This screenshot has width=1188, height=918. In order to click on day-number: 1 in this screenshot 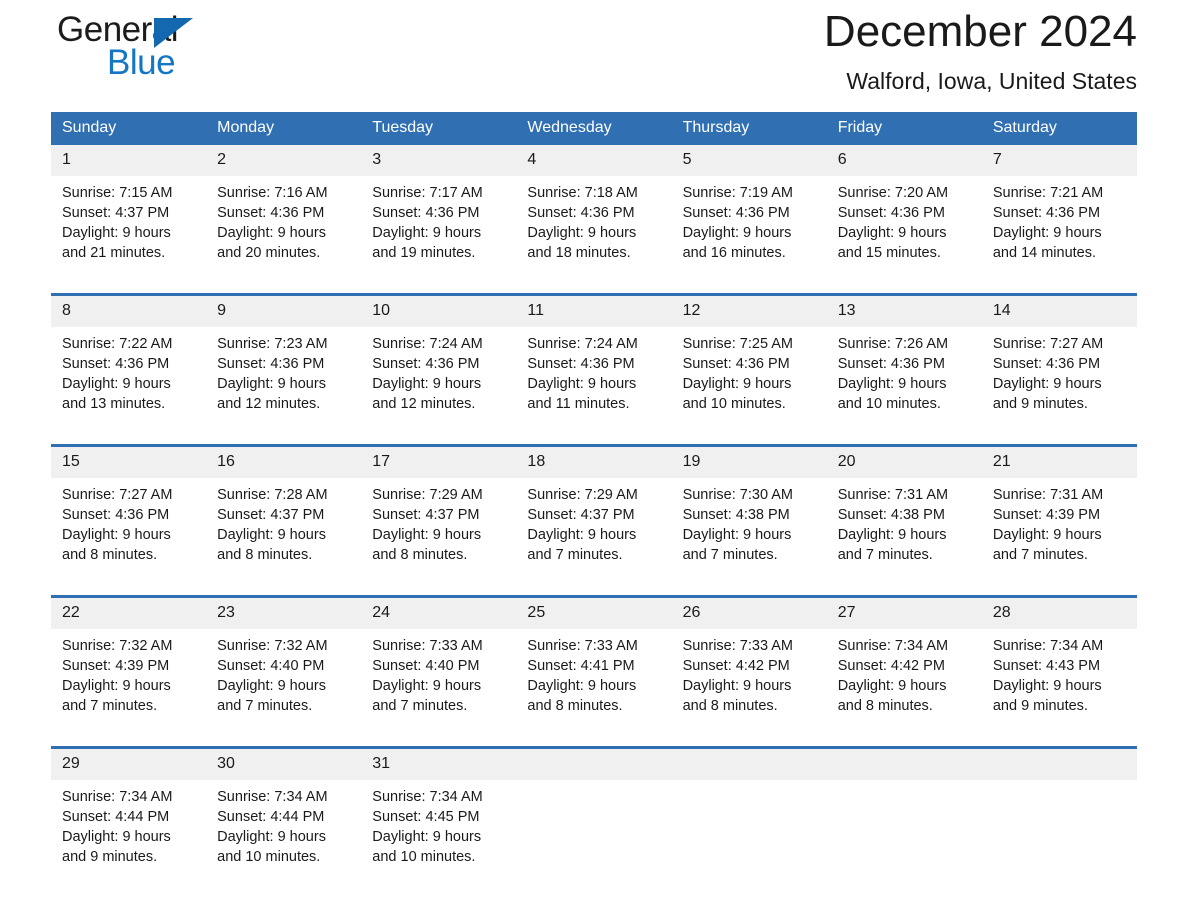, I will do `click(129, 160)`.